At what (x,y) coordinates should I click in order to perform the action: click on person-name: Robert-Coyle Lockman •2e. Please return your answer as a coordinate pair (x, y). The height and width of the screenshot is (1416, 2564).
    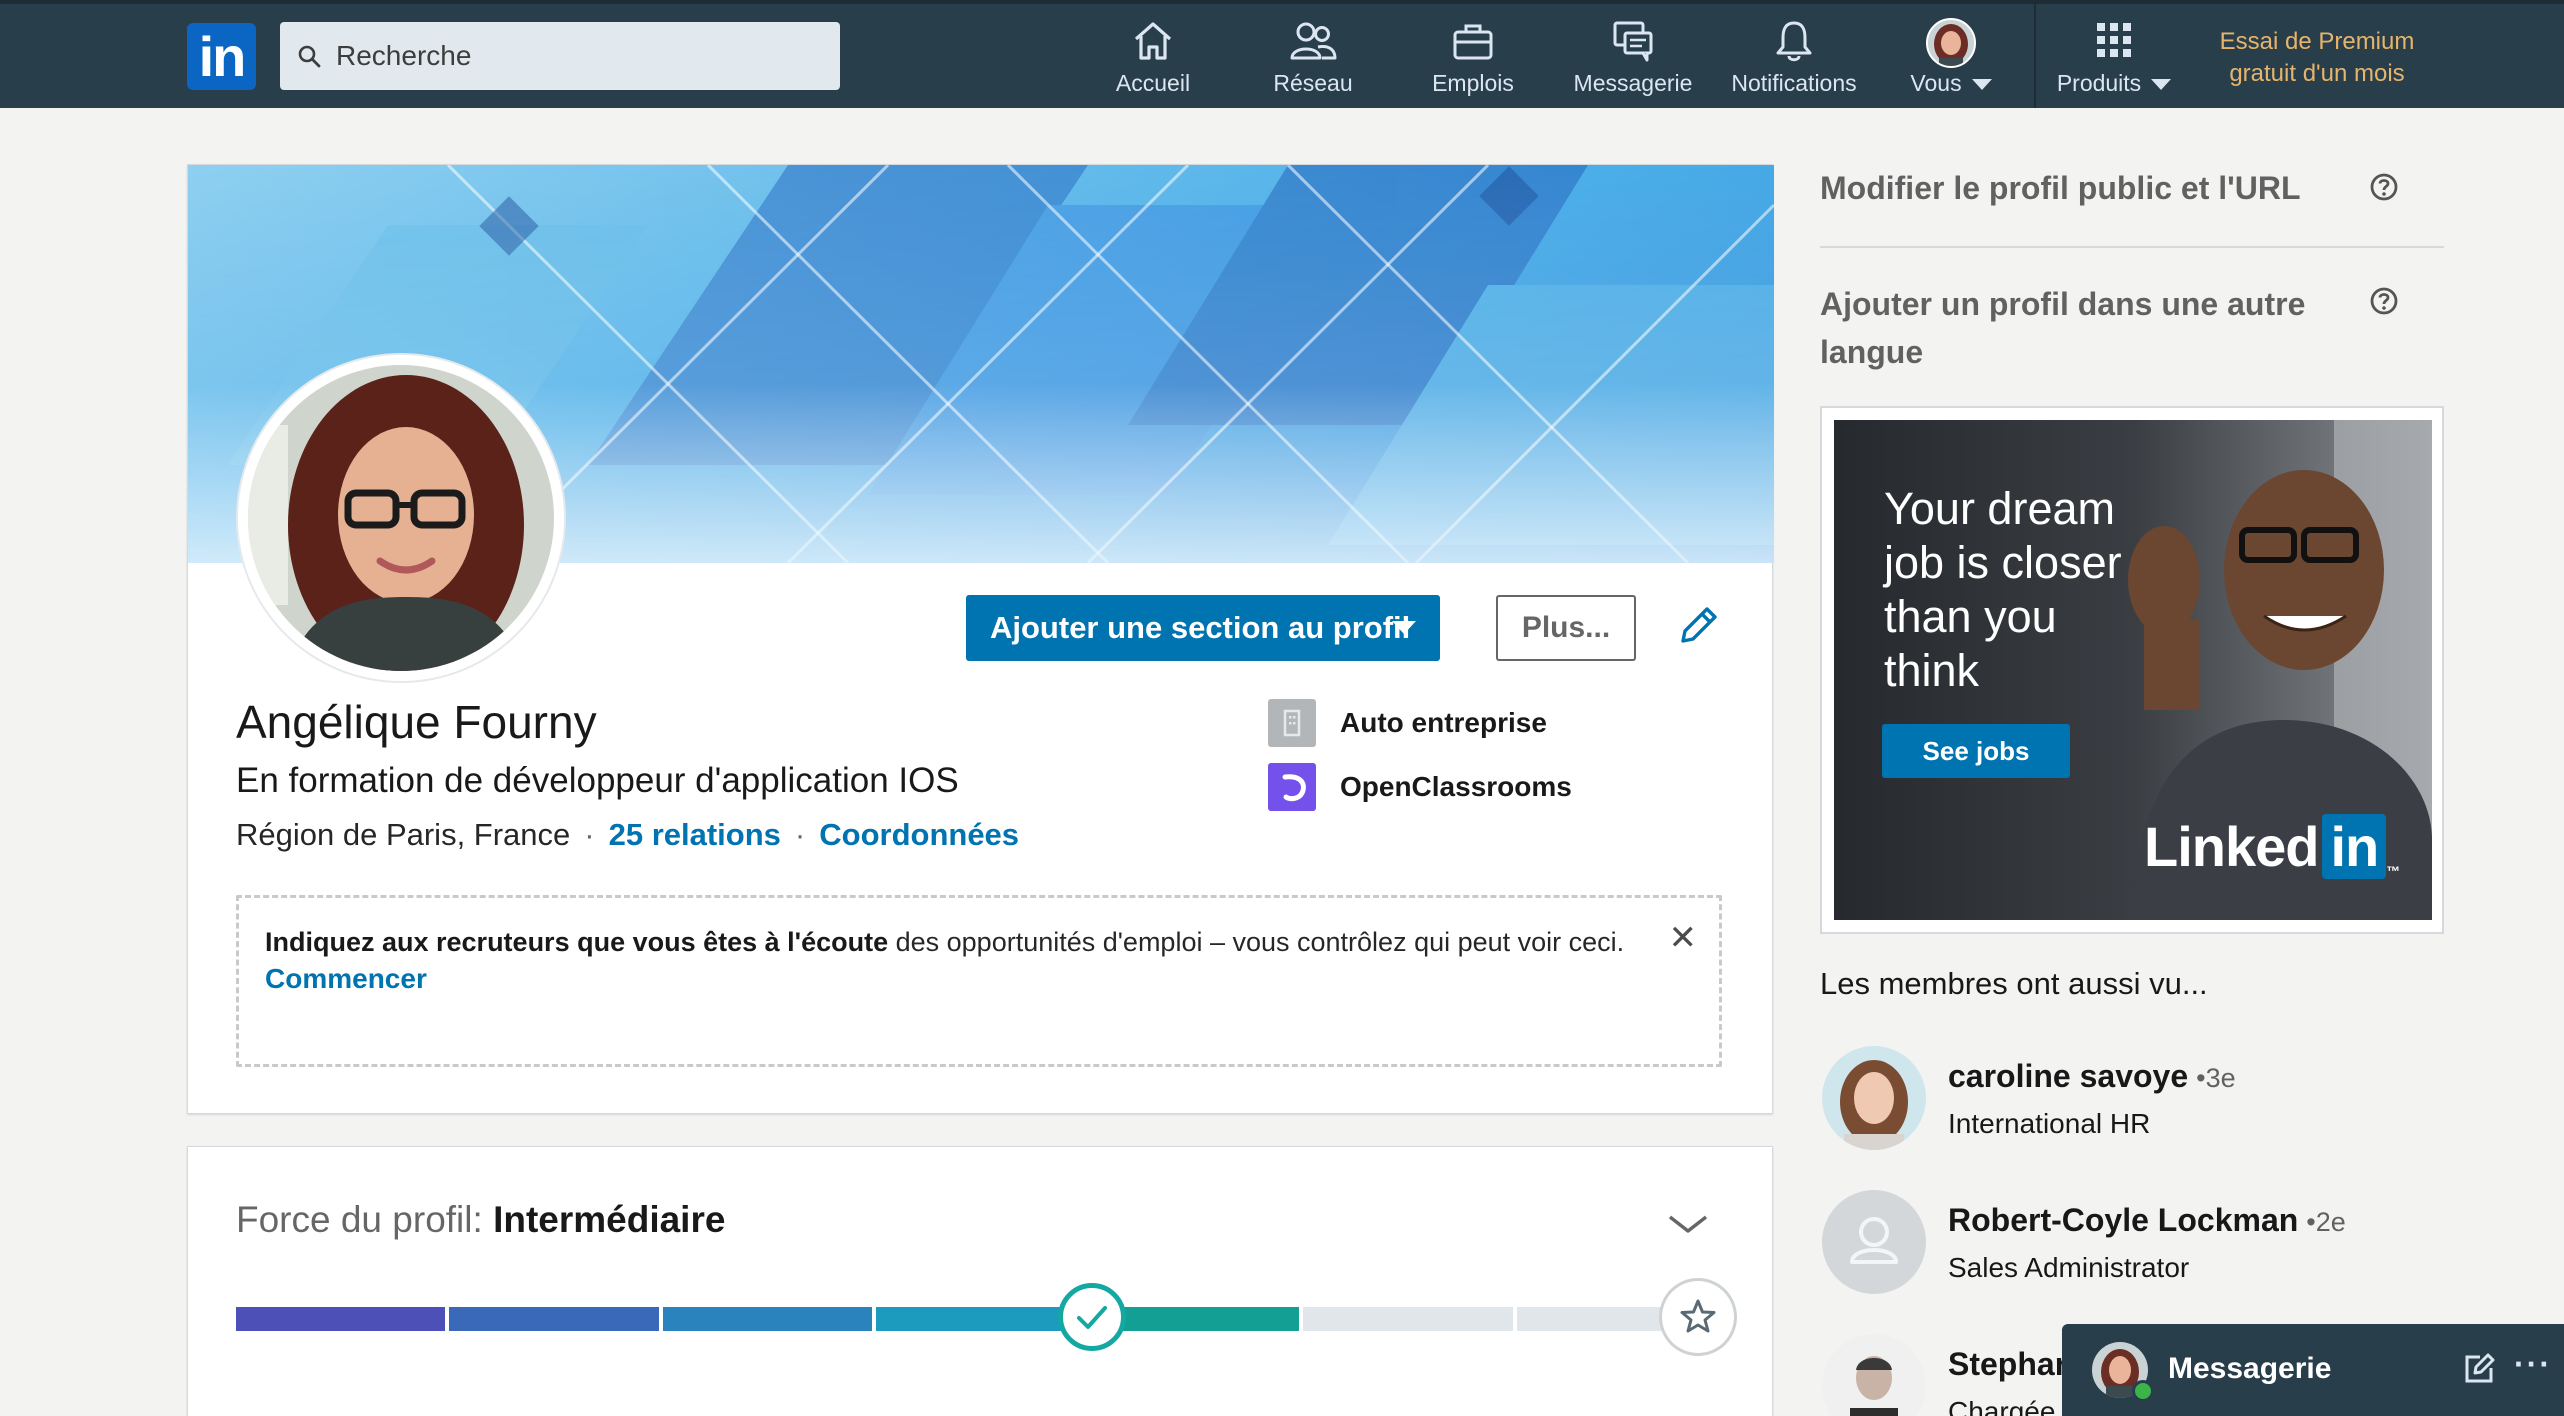
    Looking at the image, I should click on (2147, 1220).